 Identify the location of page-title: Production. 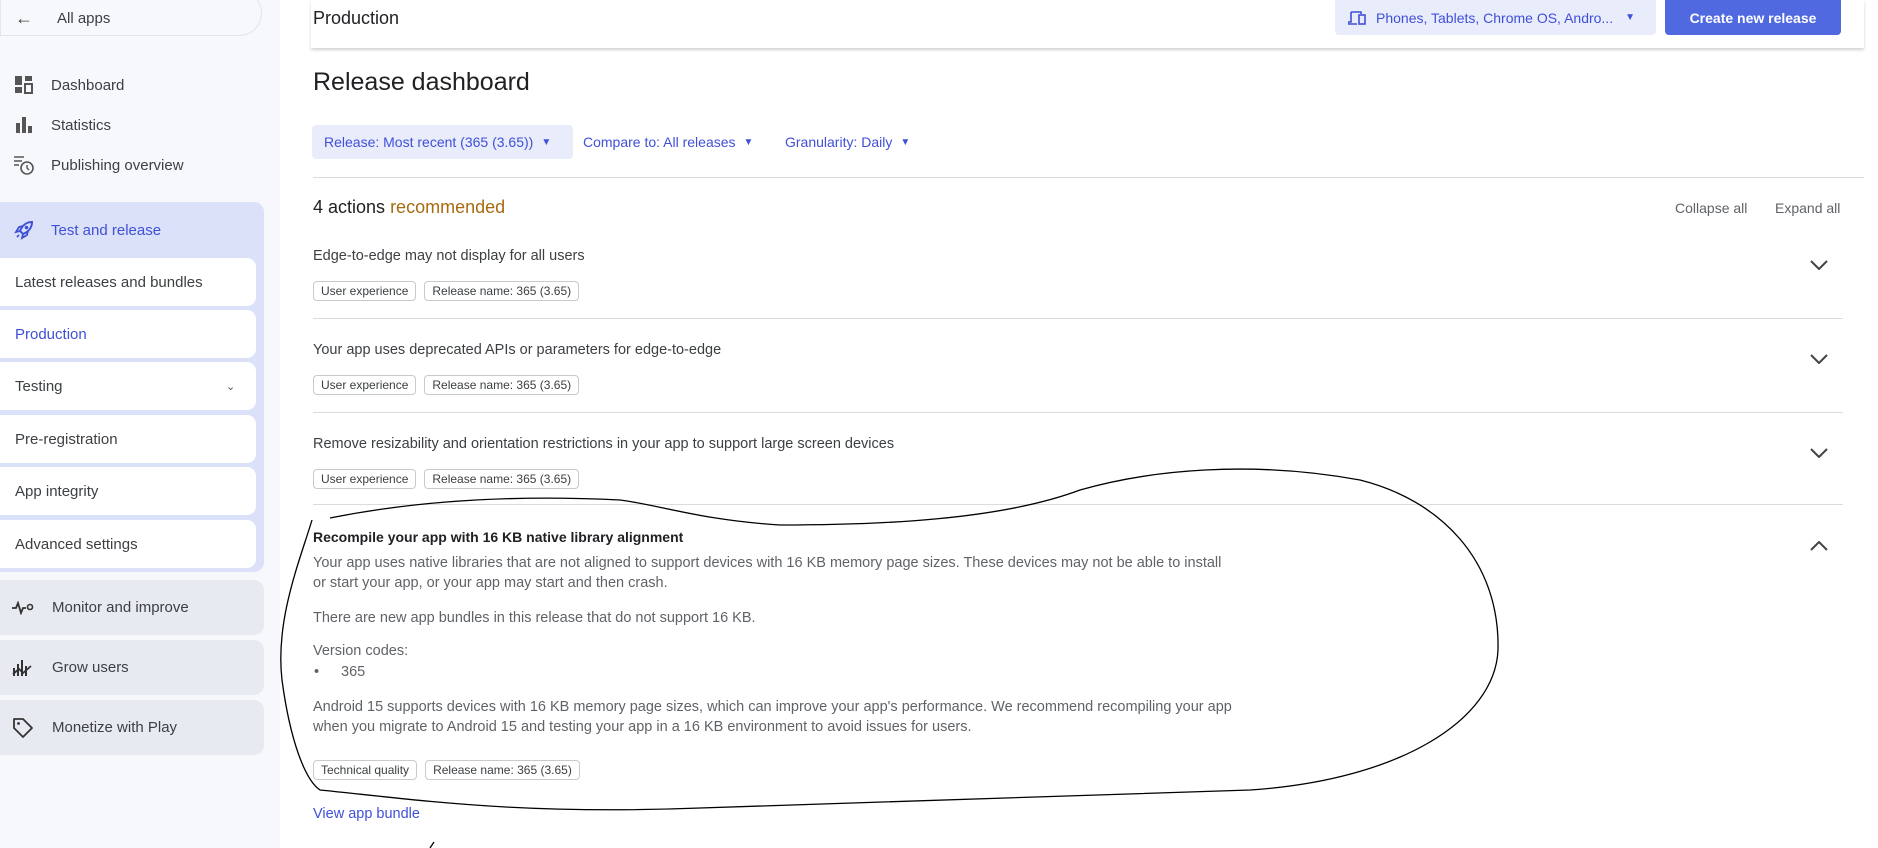
(356, 18).